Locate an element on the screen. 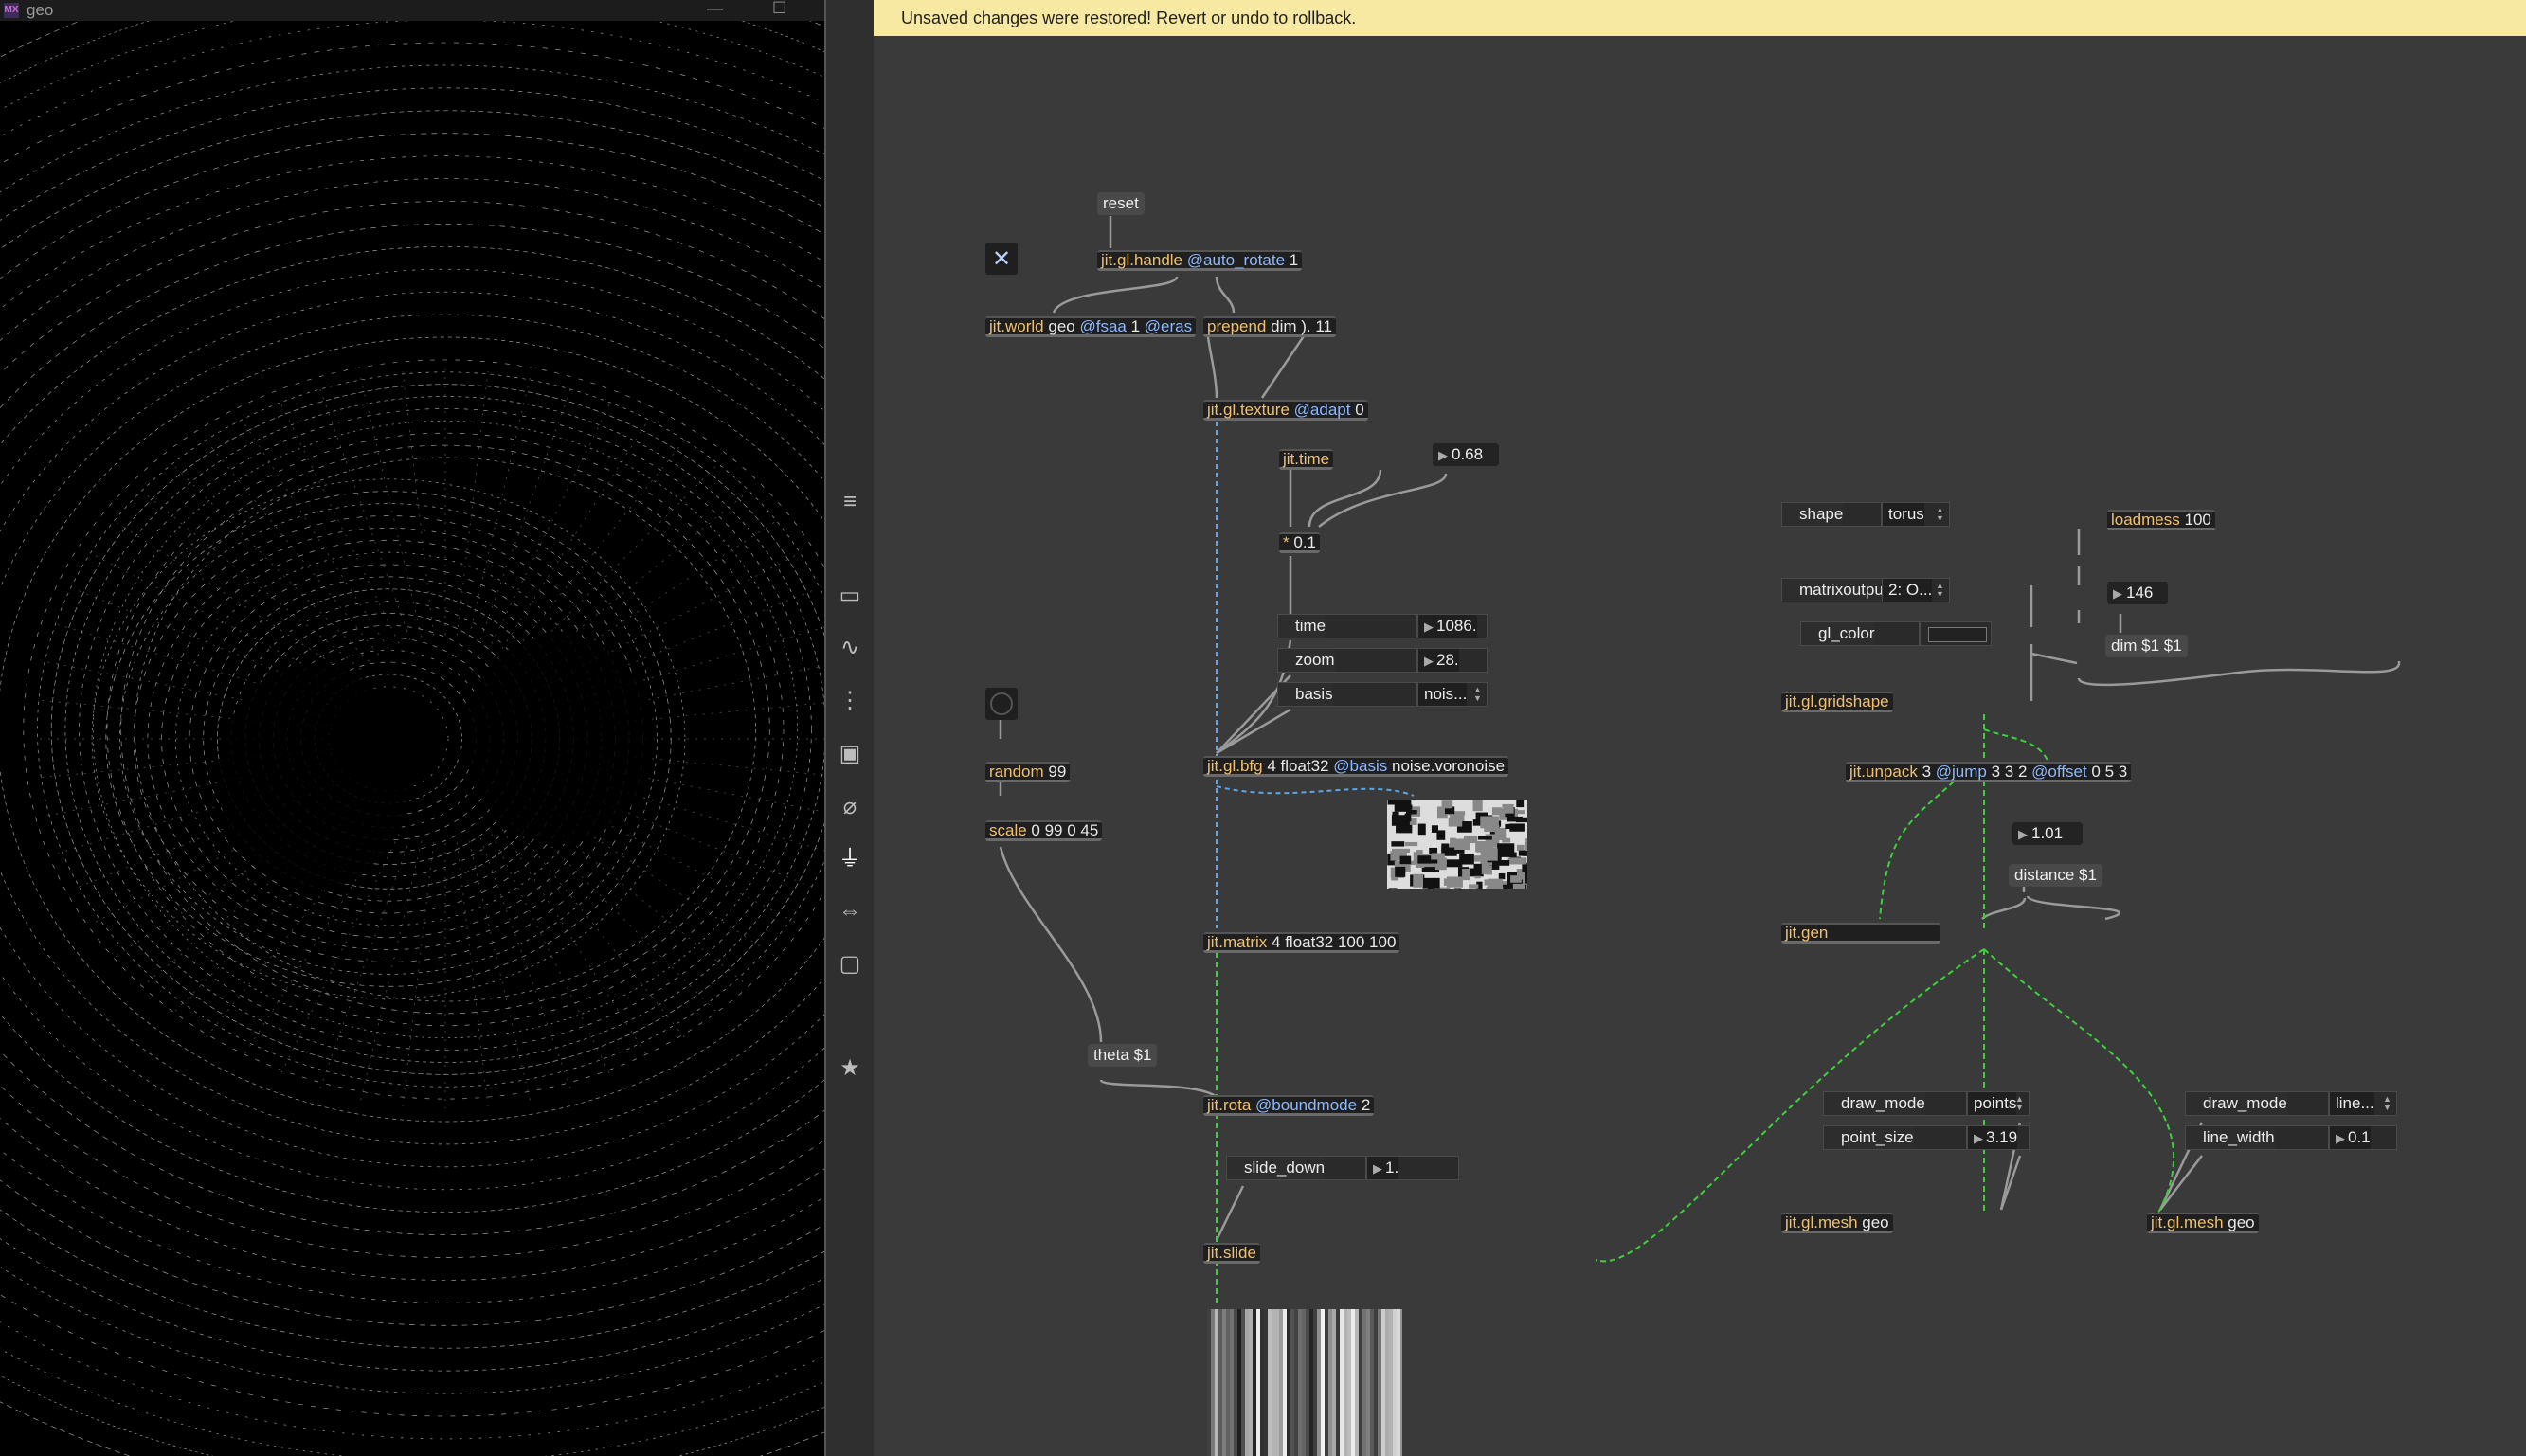 This screenshot has height=1456, width=2526. jit-gl-gridshape-object: jit.gl.gridshape is located at coordinates (1837, 702).